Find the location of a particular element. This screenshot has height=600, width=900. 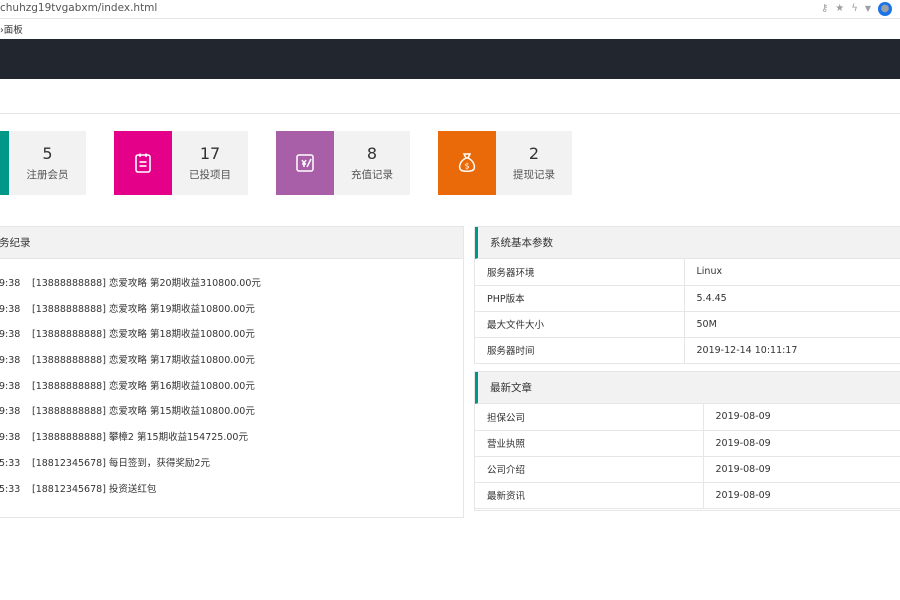

table-row: 服务器时间 2019-12-14 10:11:17 is located at coordinates (687, 350).